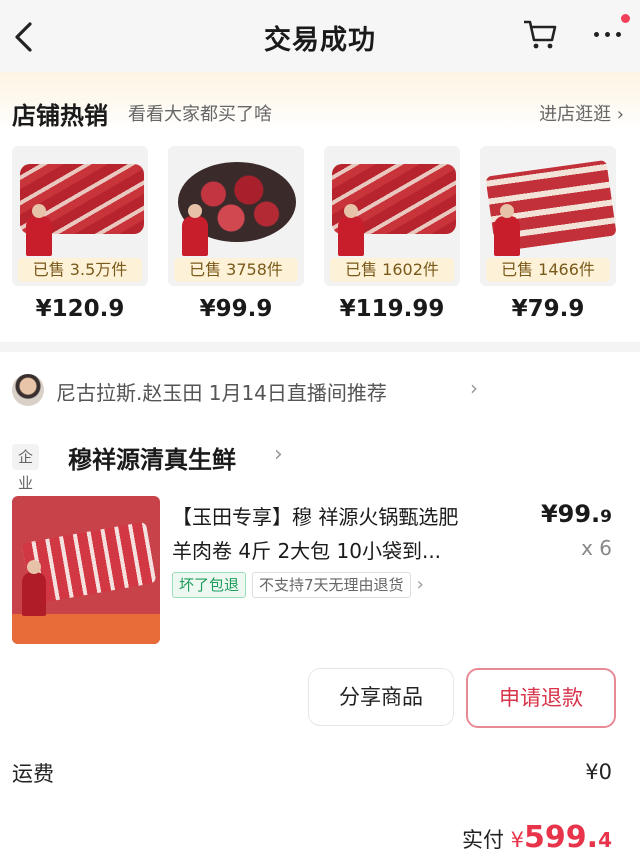  Describe the element at coordinates (28, 390) in the screenshot. I see `avatar` at that location.